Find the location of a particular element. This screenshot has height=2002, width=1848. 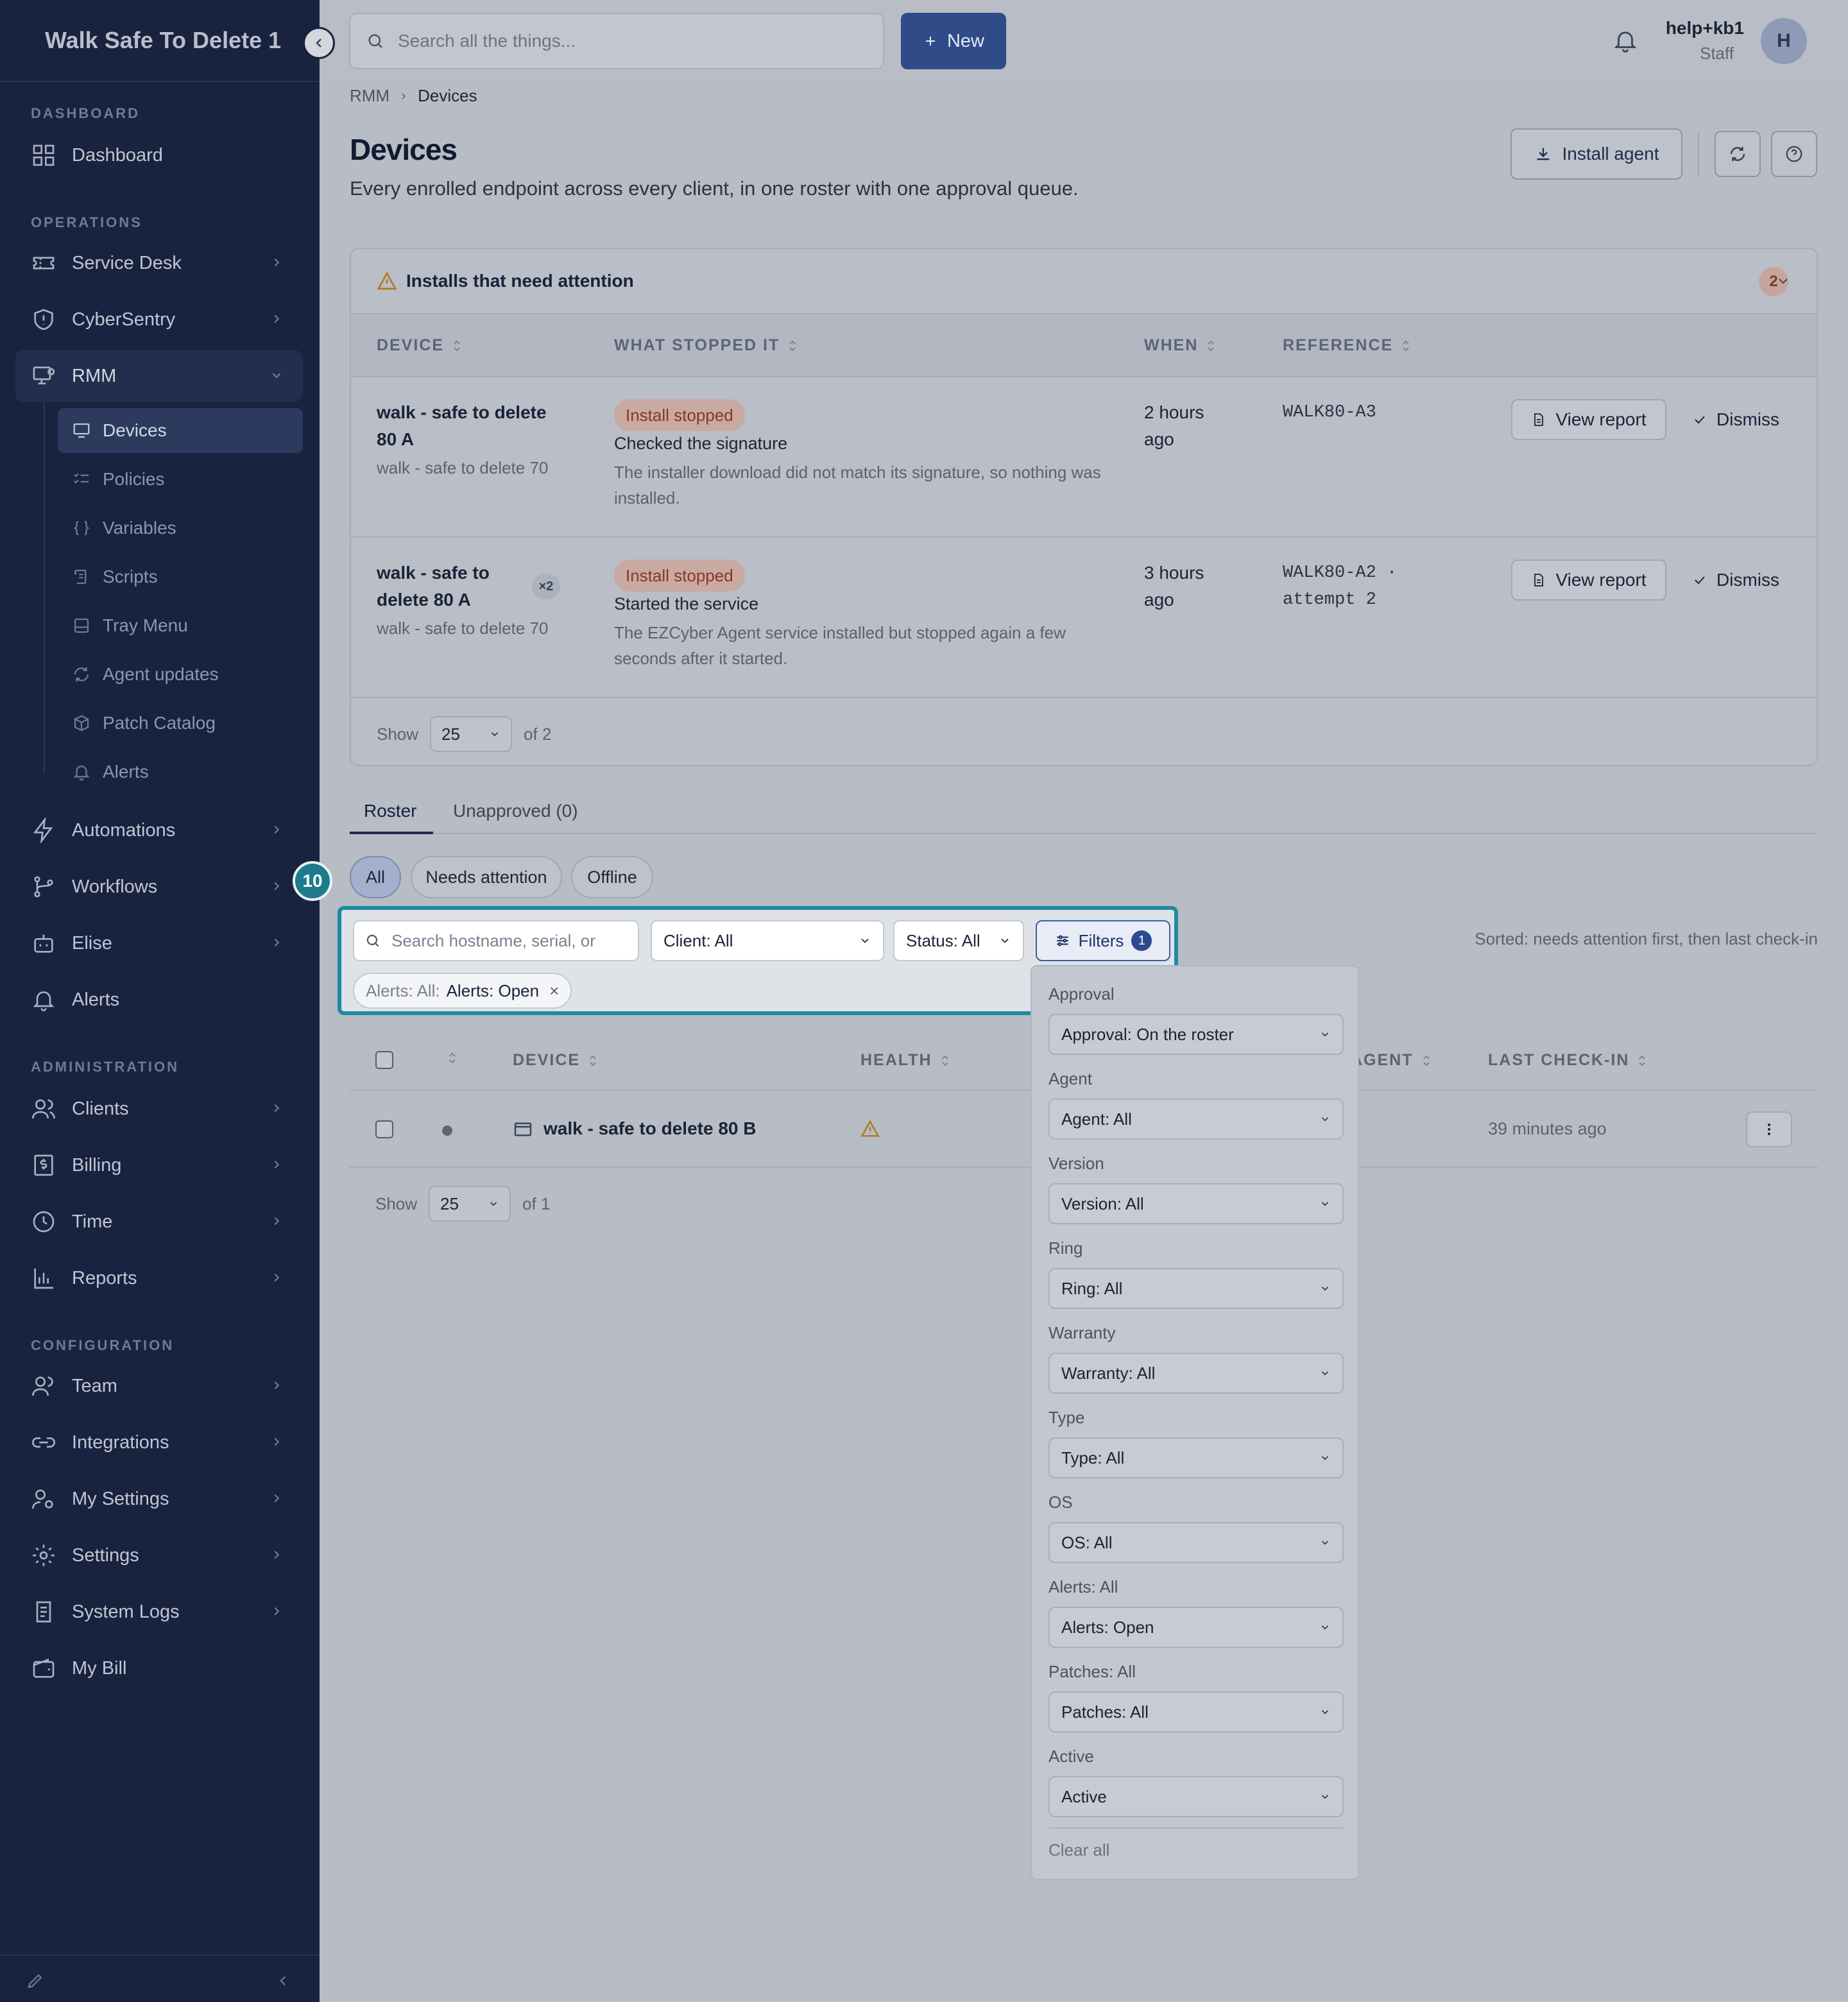

sidebar-item-team: Team is located at coordinates (159, 1386).